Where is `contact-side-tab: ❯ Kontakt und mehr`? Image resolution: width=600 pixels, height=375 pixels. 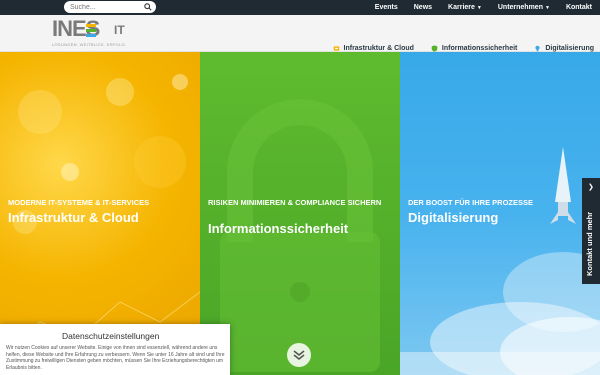
contact-side-tab: ❯ Kontakt und mehr is located at coordinates (591, 231).